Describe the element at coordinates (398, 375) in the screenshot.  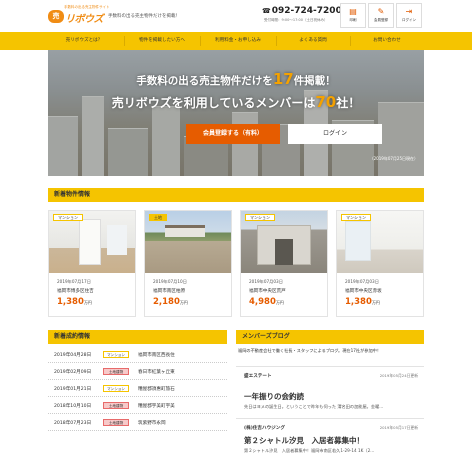
I see `blog-date: 2019年05月24日更新` at that location.